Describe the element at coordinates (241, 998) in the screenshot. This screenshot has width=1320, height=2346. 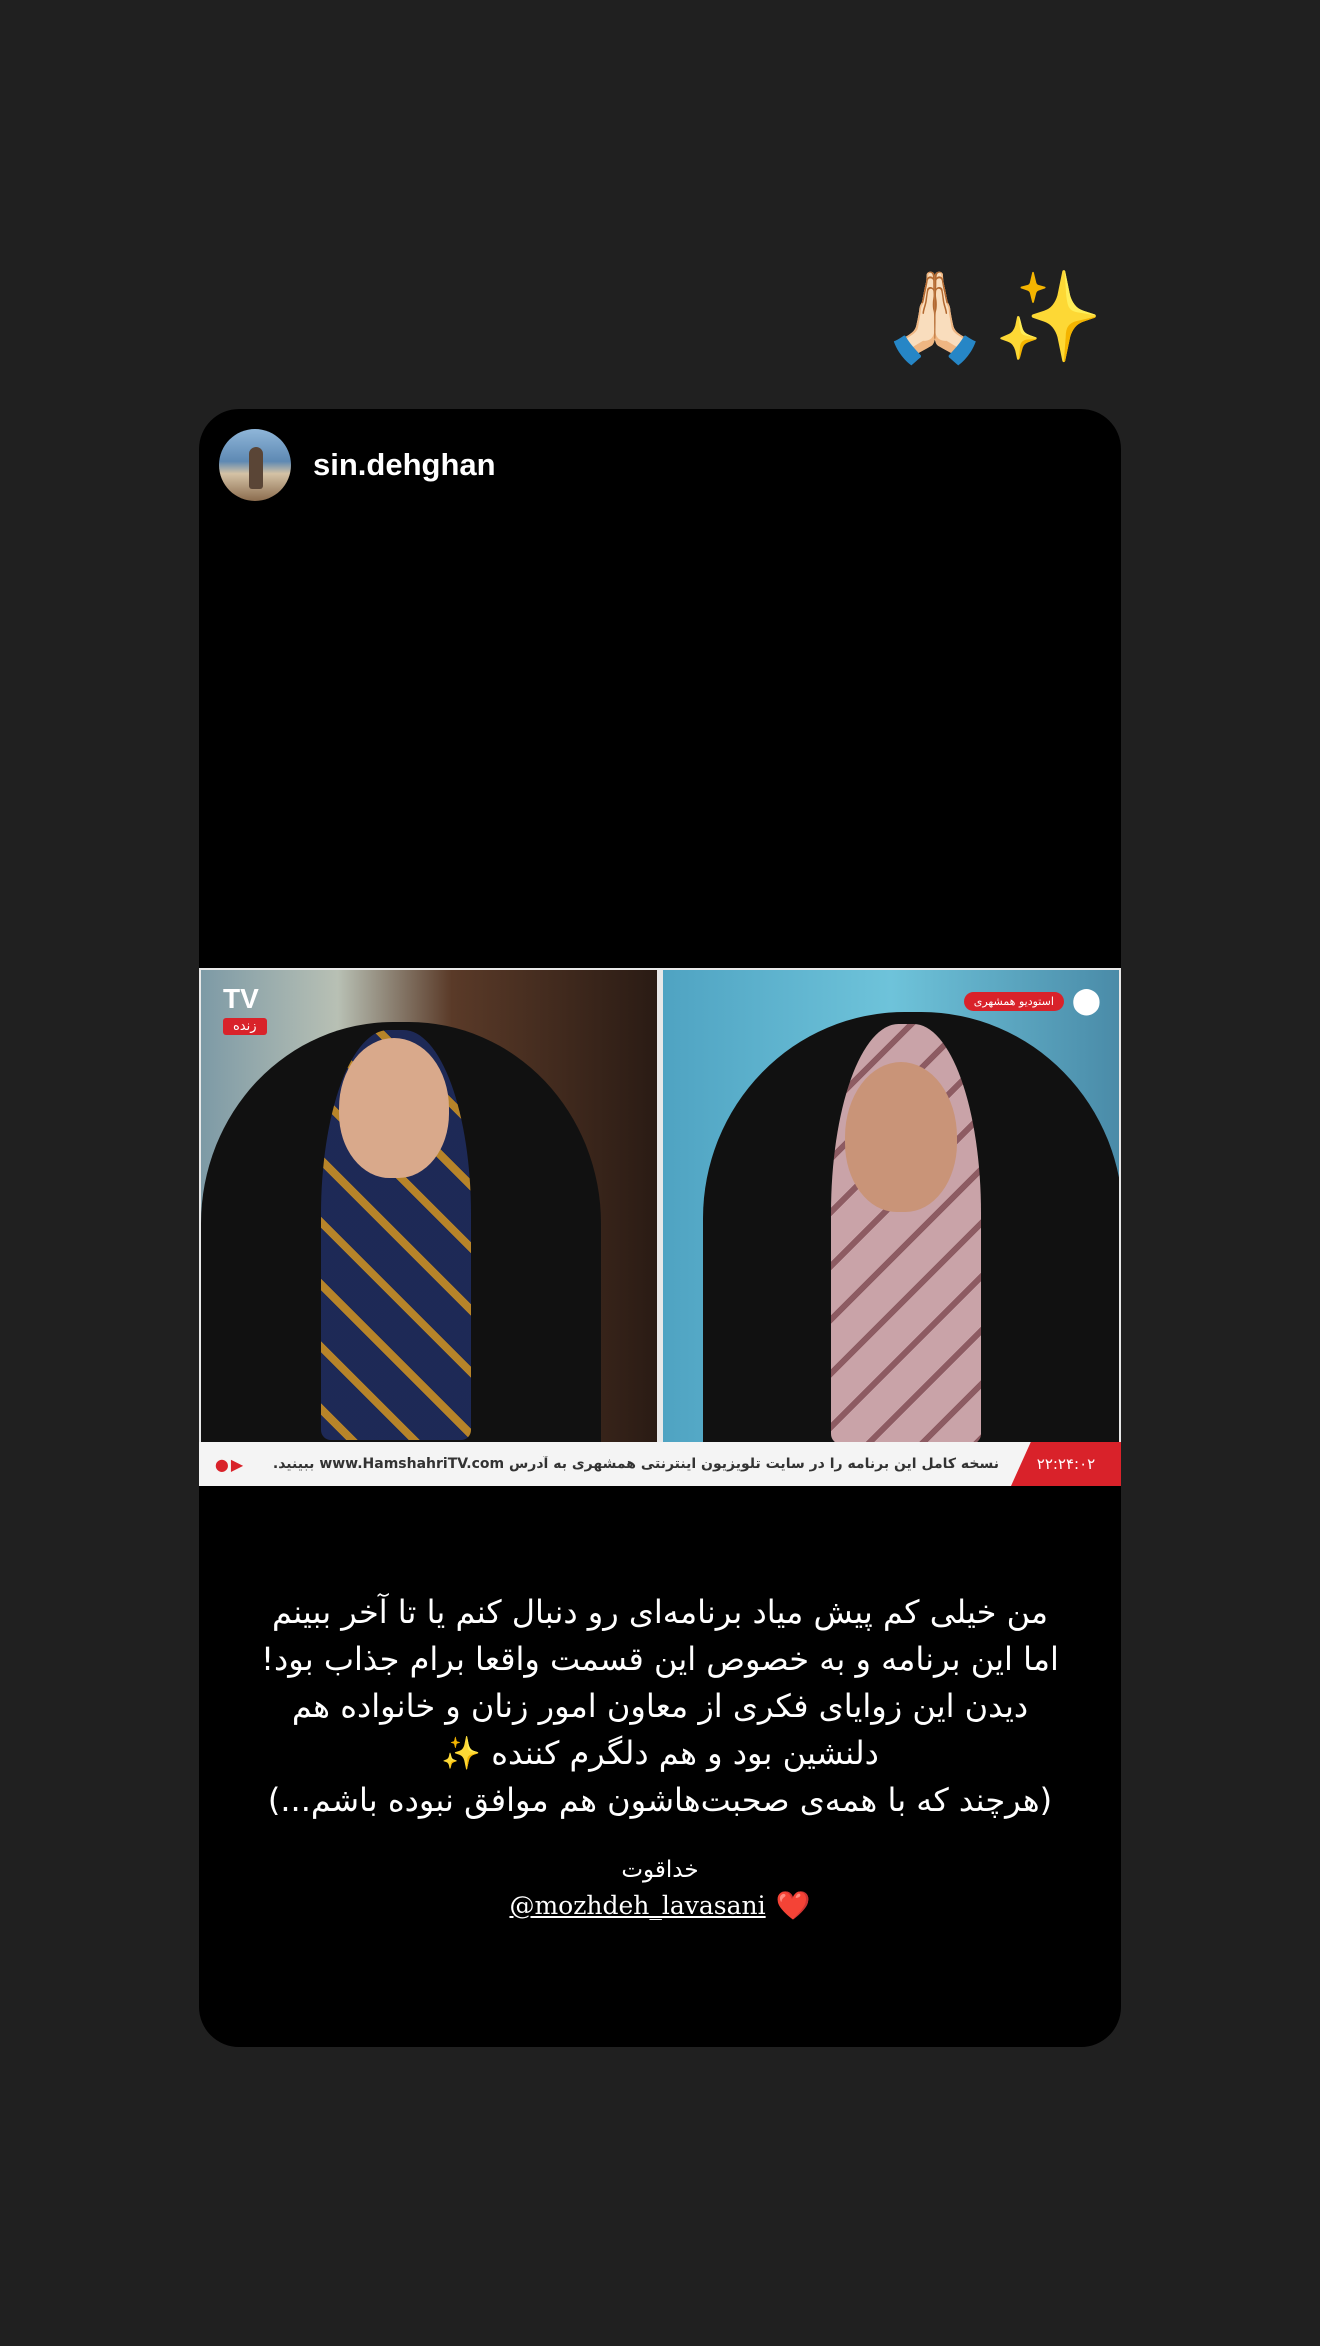
I see `channel-logo-text: TV` at that location.